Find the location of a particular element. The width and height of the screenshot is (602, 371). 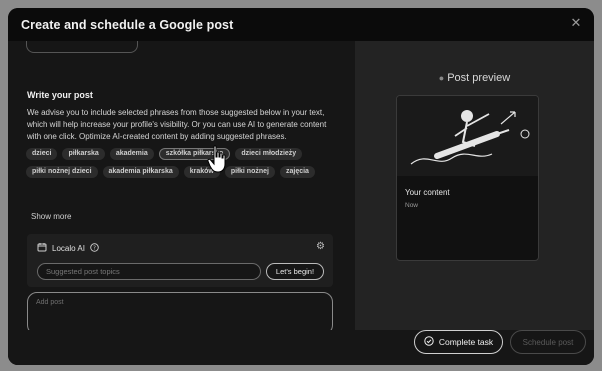

phrase-chip: akademia piłkarska is located at coordinates (140, 172).